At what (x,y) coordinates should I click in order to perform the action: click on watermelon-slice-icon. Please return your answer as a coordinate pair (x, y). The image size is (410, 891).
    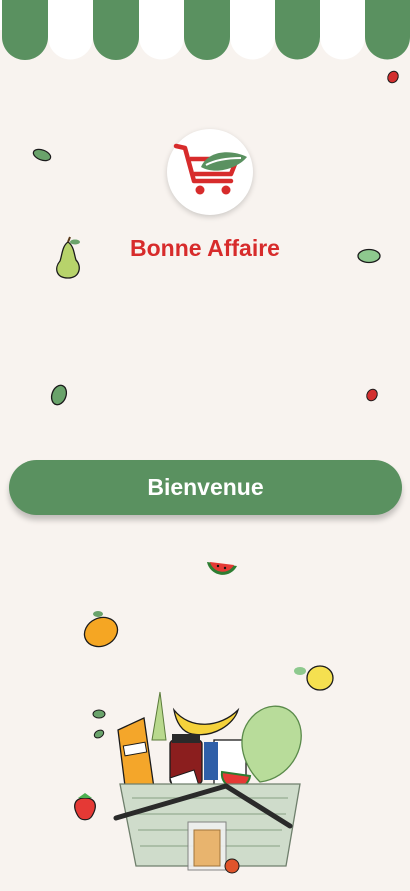
    Looking at the image, I should click on (222, 568).